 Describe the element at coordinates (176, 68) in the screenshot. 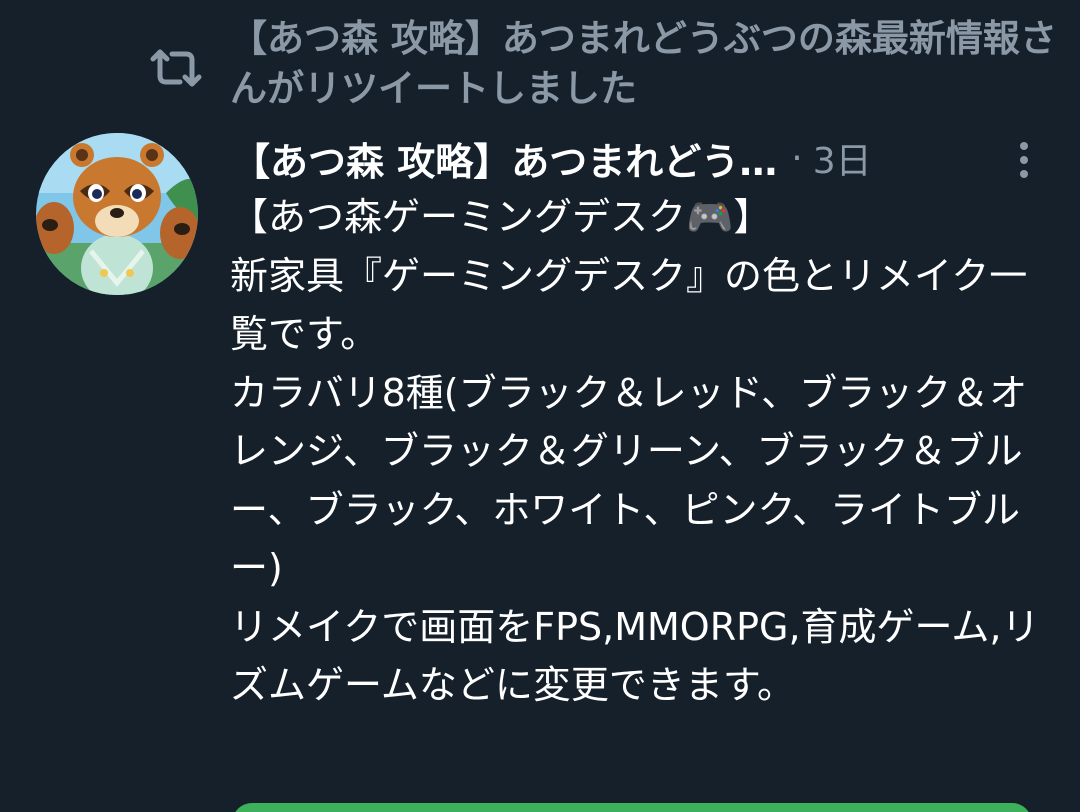

I see `retweet-icon` at that location.